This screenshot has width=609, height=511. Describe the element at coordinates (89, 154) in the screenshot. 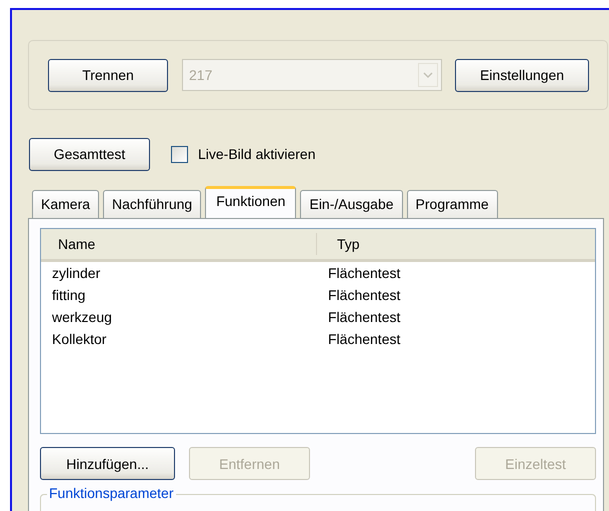

I see `full-test-button: Gesamttest` at that location.